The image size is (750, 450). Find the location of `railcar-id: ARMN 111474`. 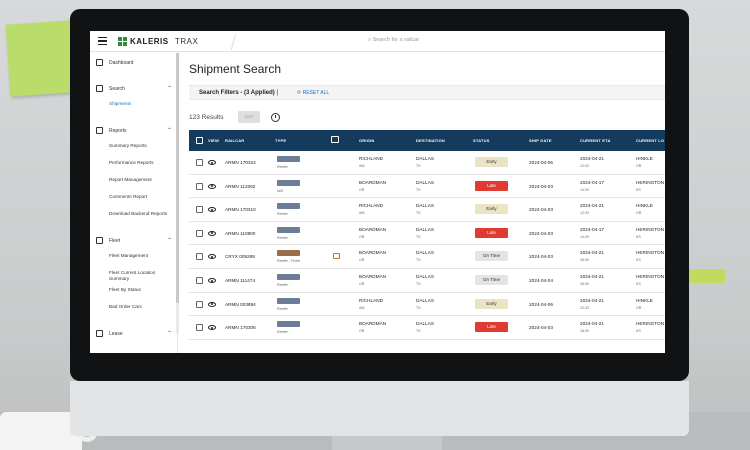

railcar-id: ARMN 111474 is located at coordinates (240, 280).